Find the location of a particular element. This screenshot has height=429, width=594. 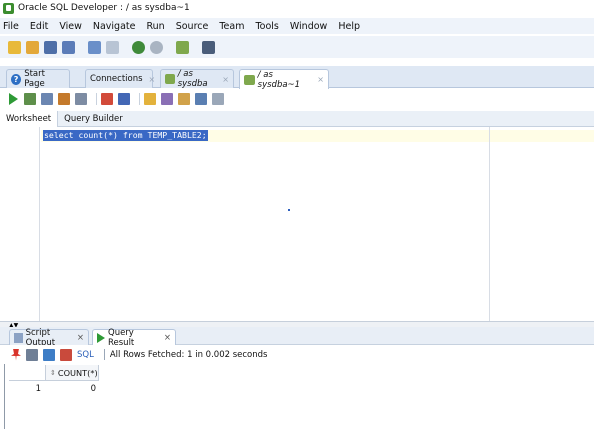

query-result-icon is located at coordinates (101, 337).